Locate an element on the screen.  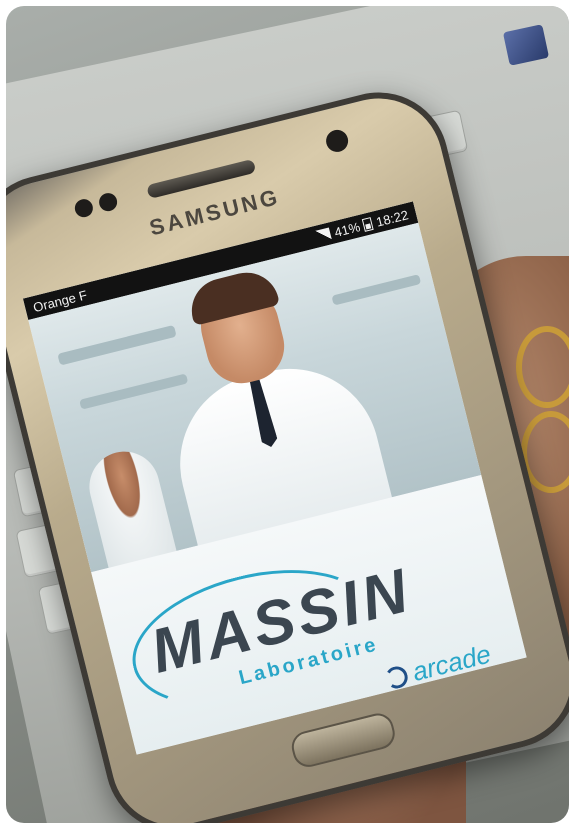
battery-icon is located at coordinates (368, 224).